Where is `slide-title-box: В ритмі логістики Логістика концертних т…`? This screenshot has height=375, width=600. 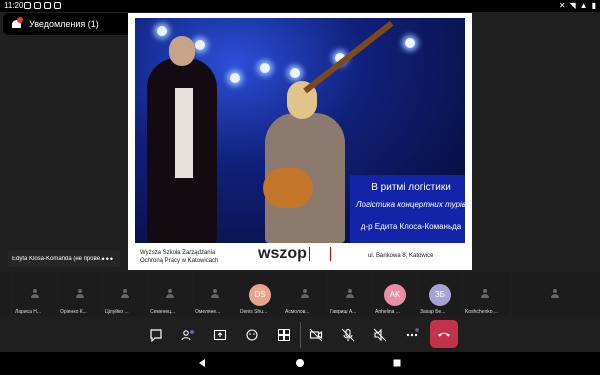 slide-title-box: В ритмі логістики Логістика концертних т… is located at coordinates (407, 209).